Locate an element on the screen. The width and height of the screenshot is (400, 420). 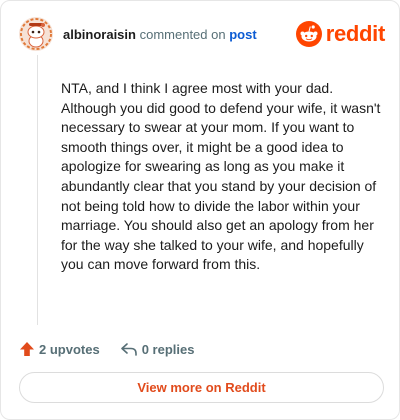
upvote-arrow-icon is located at coordinates (27, 349).